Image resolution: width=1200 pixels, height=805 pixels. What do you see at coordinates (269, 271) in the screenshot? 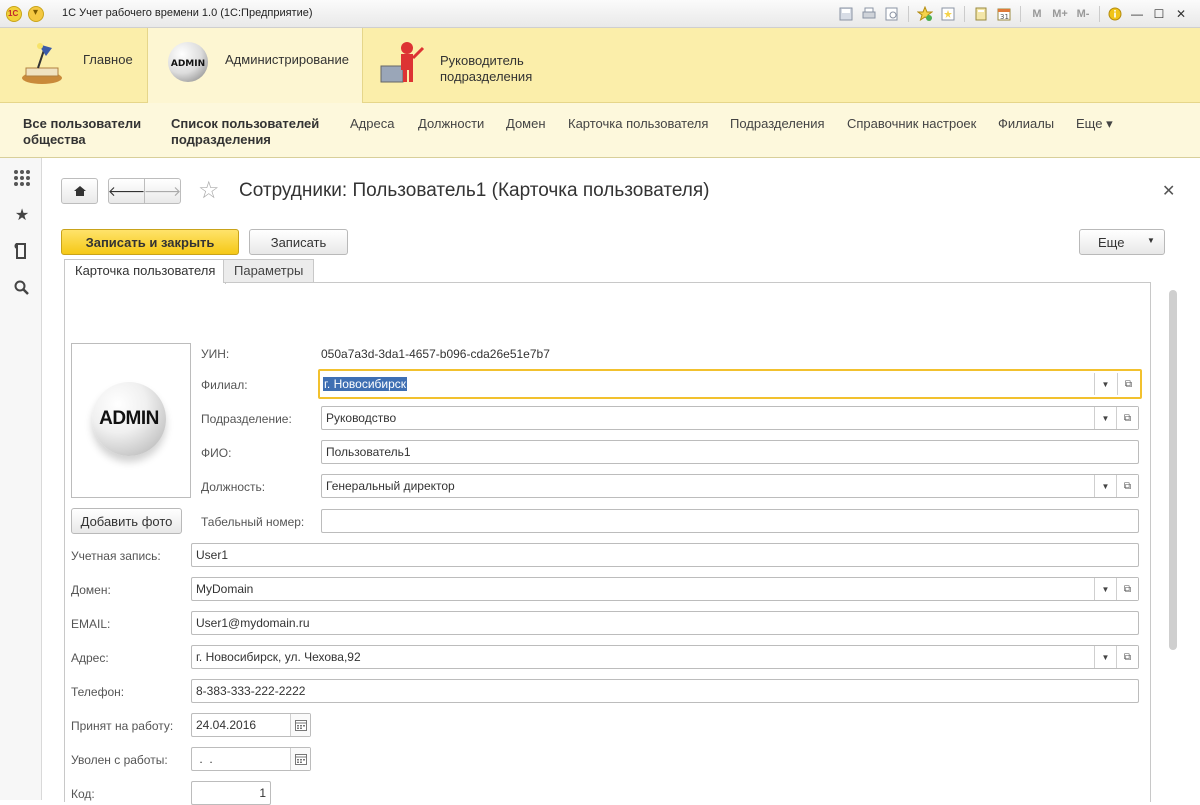
I see `tab-parameters: Параметры` at bounding box center [269, 271].